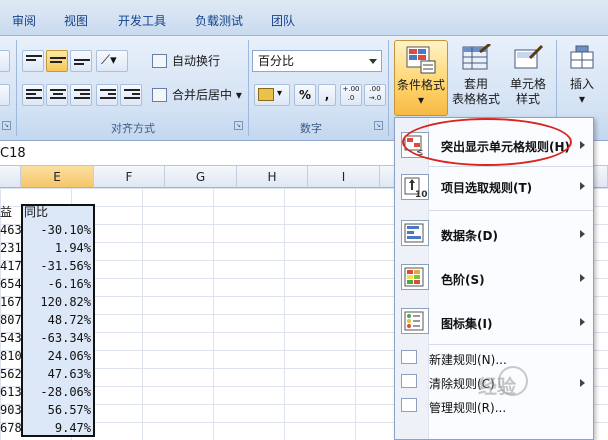 The height and width of the screenshot is (440, 608). What do you see at coordinates (305, 95) in the screenshot?
I see `percent-style-button: %` at bounding box center [305, 95].